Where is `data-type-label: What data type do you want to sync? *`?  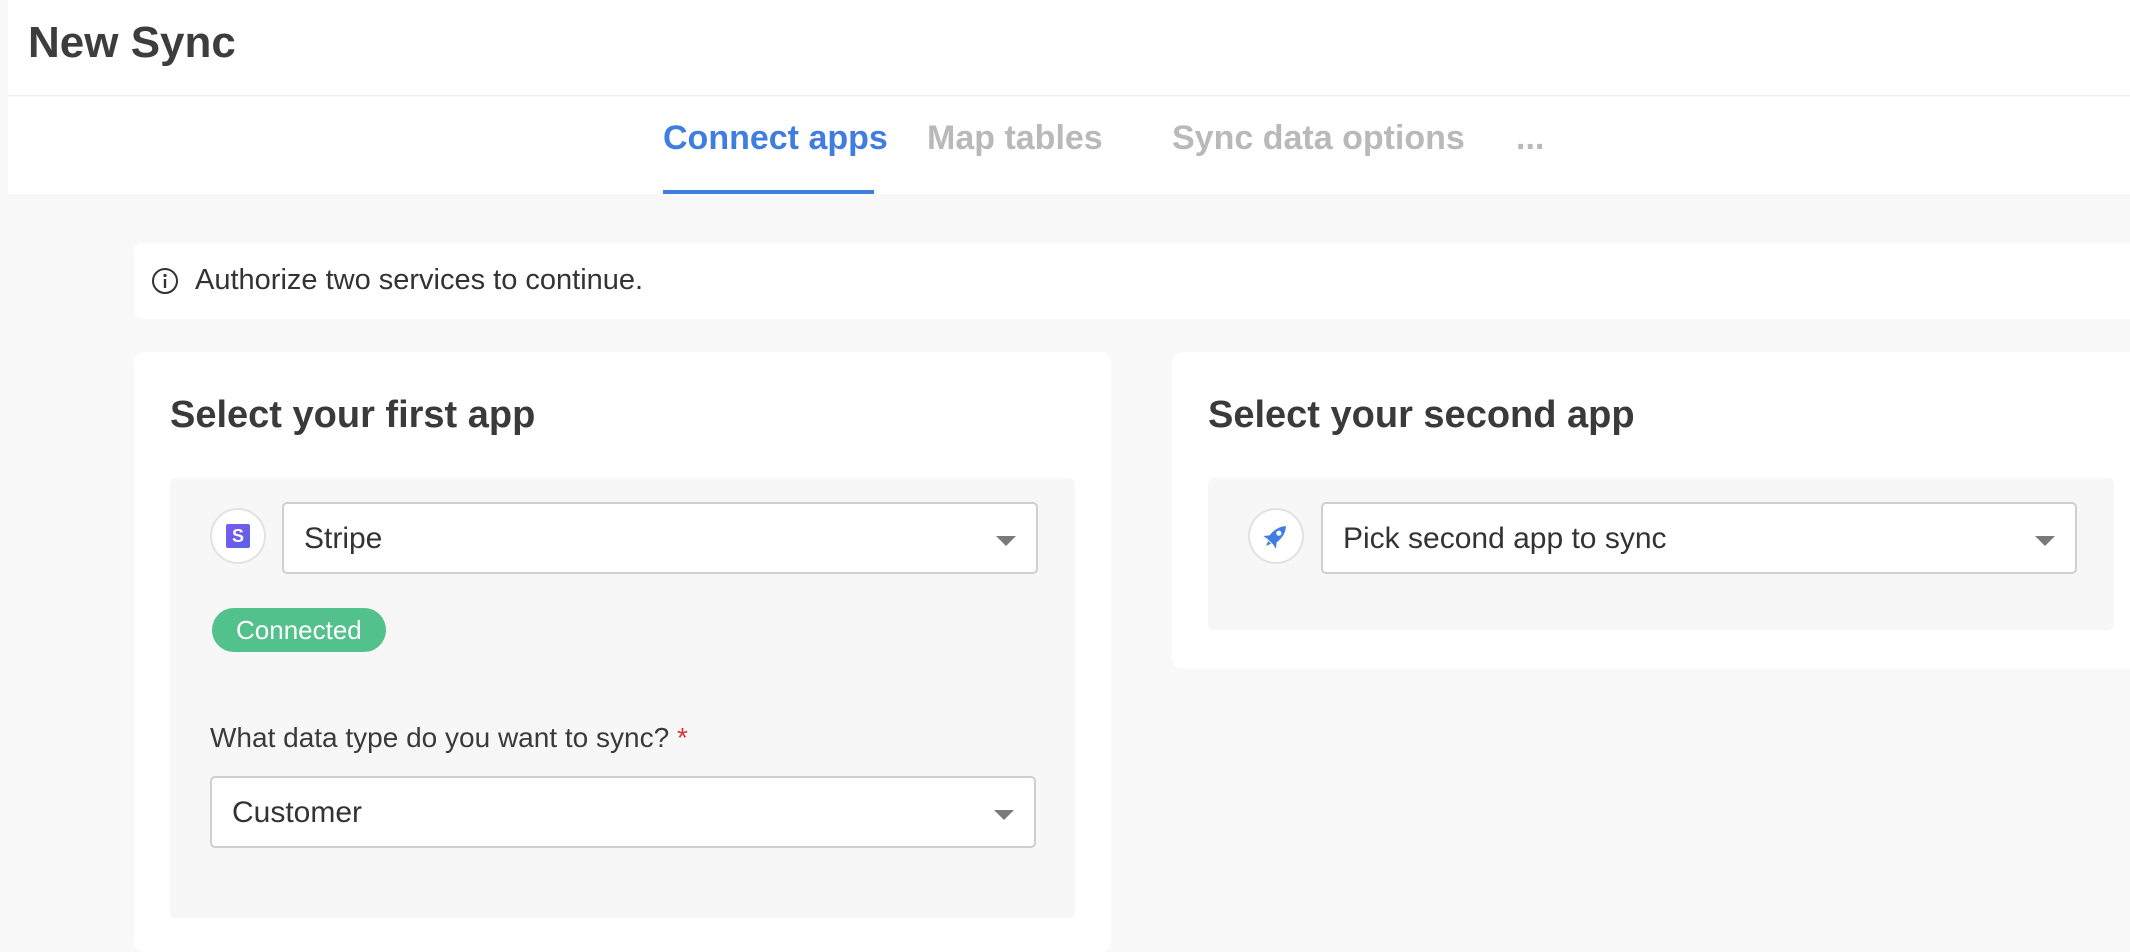
data-type-label: What data type do you want to sync? * is located at coordinates (449, 738).